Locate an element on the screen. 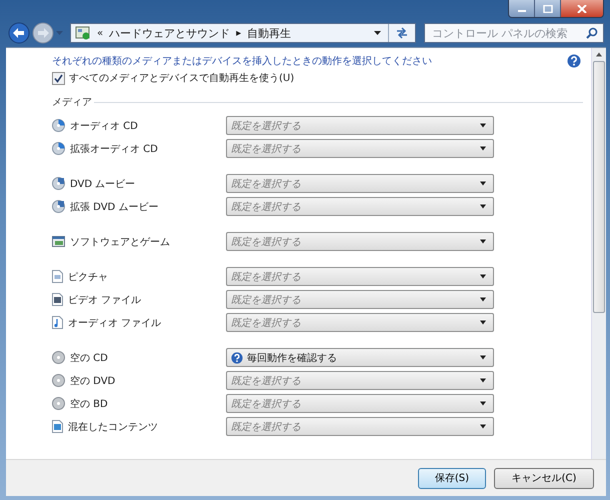 This screenshot has height=500, width=610. media-type-label: ビデオ ファイル is located at coordinates (105, 300).